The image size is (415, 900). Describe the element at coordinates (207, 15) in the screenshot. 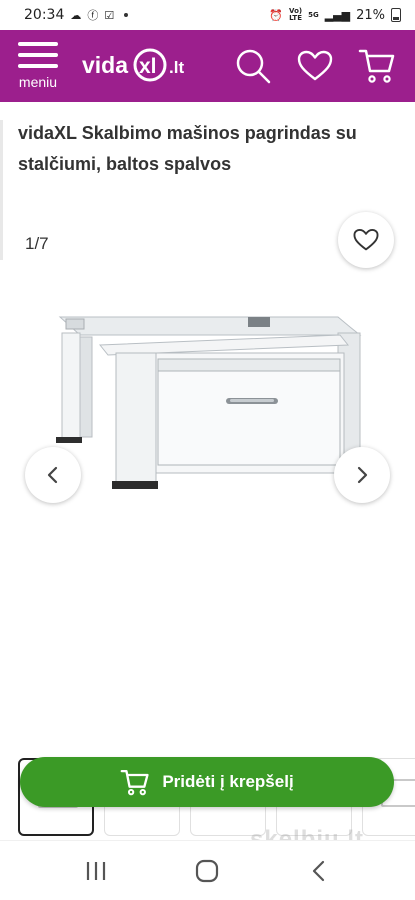

I see `status-bar: 20:34 ☁ ⓕ ☑ ⏰ Vo) LTE 5G ▂▄▆ 21%` at that location.